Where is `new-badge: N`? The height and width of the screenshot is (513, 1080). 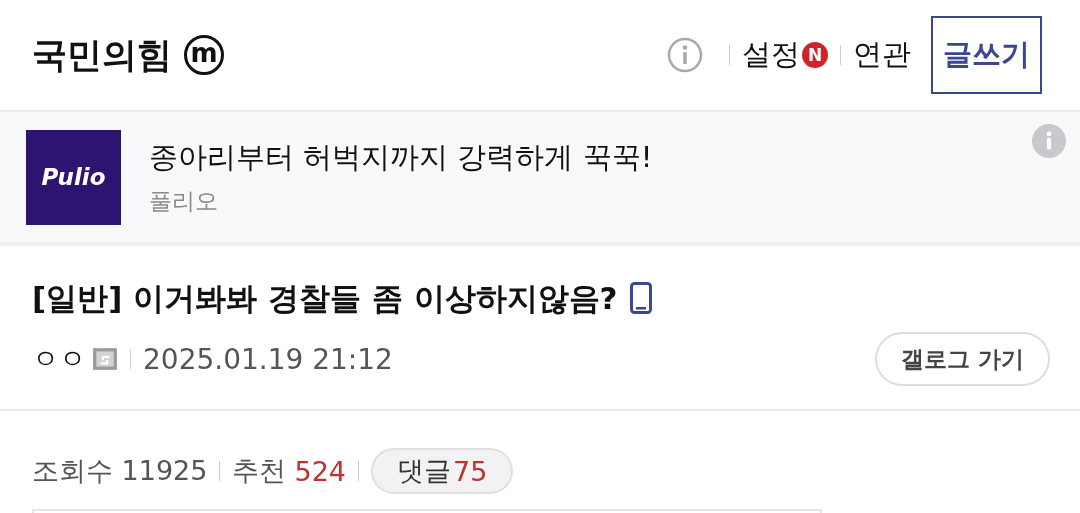 new-badge: N is located at coordinates (815, 55).